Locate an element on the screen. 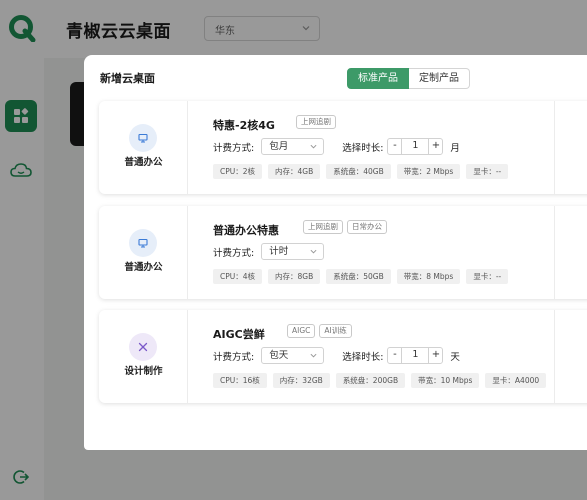 This screenshot has width=587, height=500. design-tools-icon is located at coordinates (143, 347).